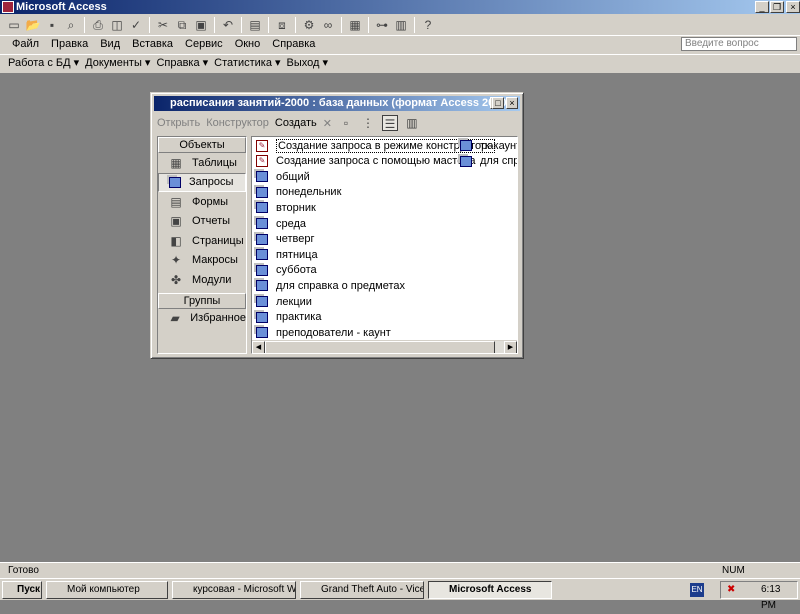 This screenshot has width=800, height=614. Describe the element at coordinates (739, 44) in the screenshot. I see `ask-question-input: Введите вопрос` at that location.